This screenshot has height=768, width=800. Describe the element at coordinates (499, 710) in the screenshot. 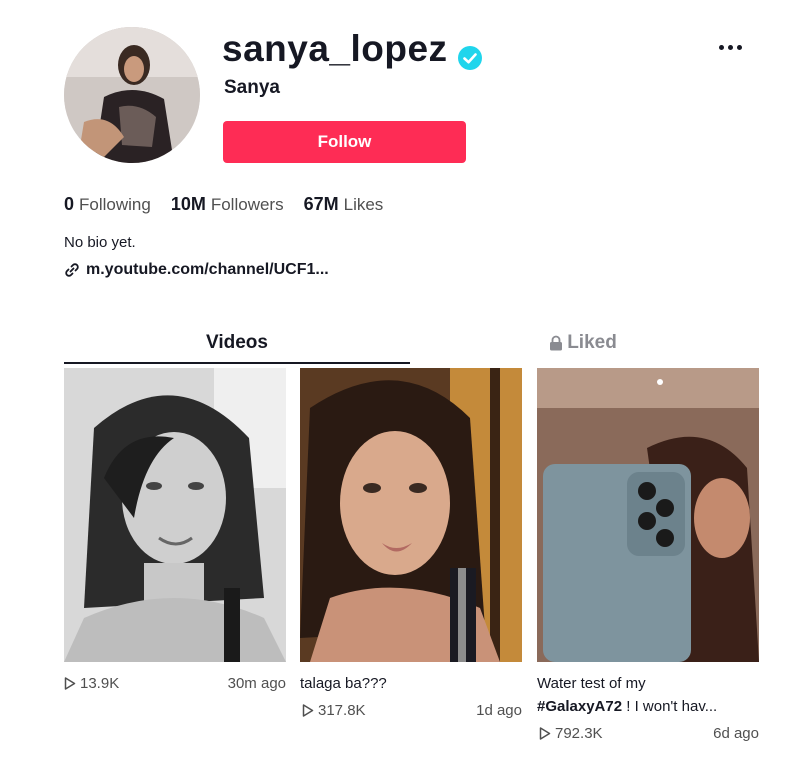

I see `video-time: 1d ago` at that location.